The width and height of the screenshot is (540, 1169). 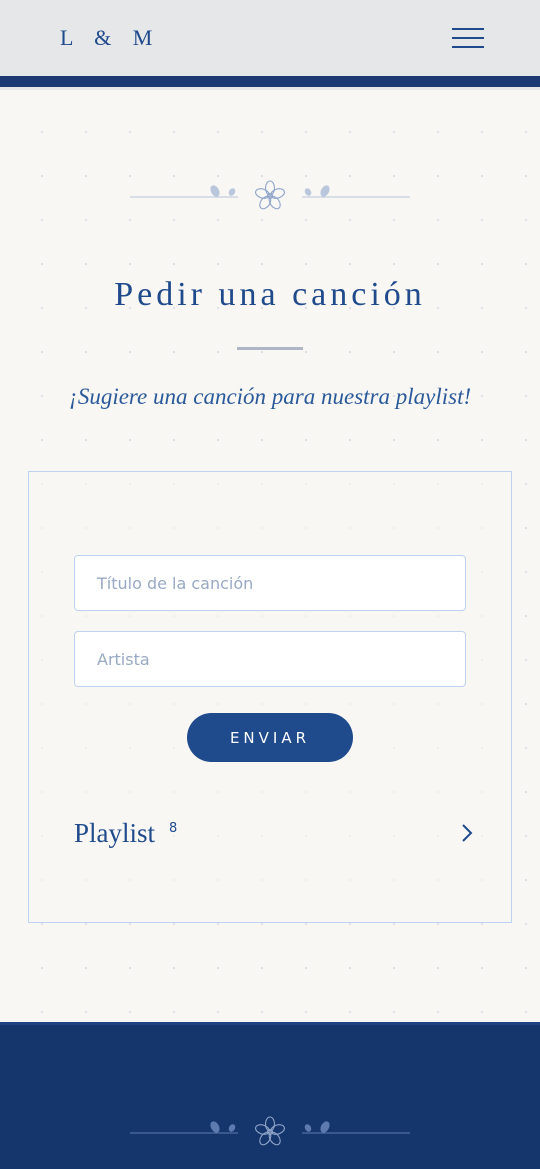 What do you see at coordinates (270, 737) in the screenshot?
I see `submit-button: ENVIAR` at bounding box center [270, 737].